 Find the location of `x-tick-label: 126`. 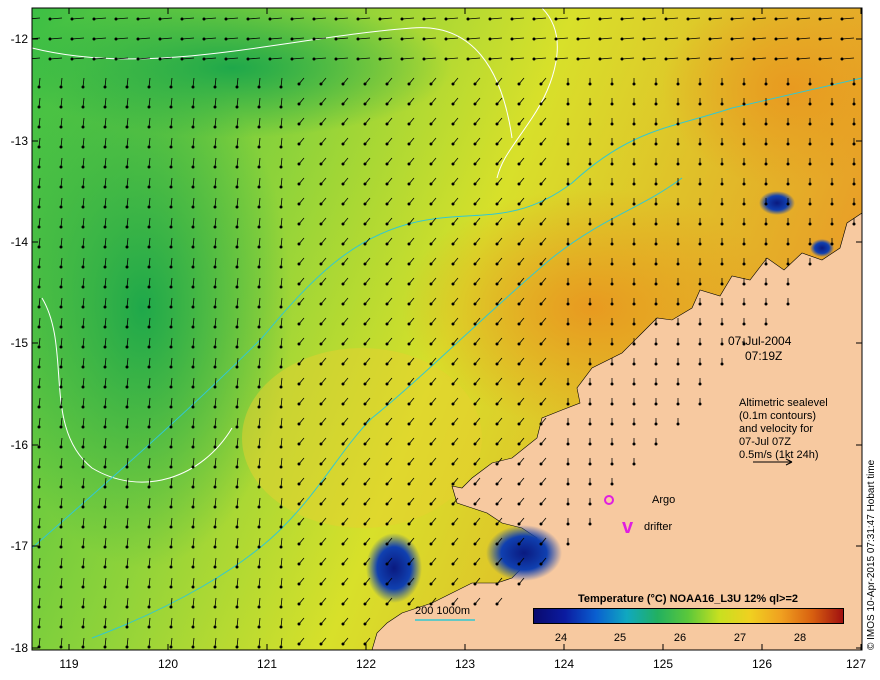

x-tick-label: 126 is located at coordinates (762, 664).